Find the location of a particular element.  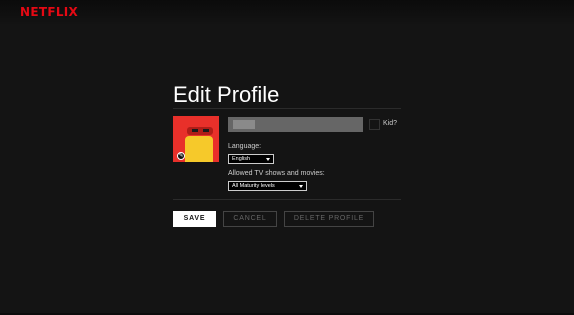

maturity-label: Allowed TV shows and movies: is located at coordinates (276, 173).